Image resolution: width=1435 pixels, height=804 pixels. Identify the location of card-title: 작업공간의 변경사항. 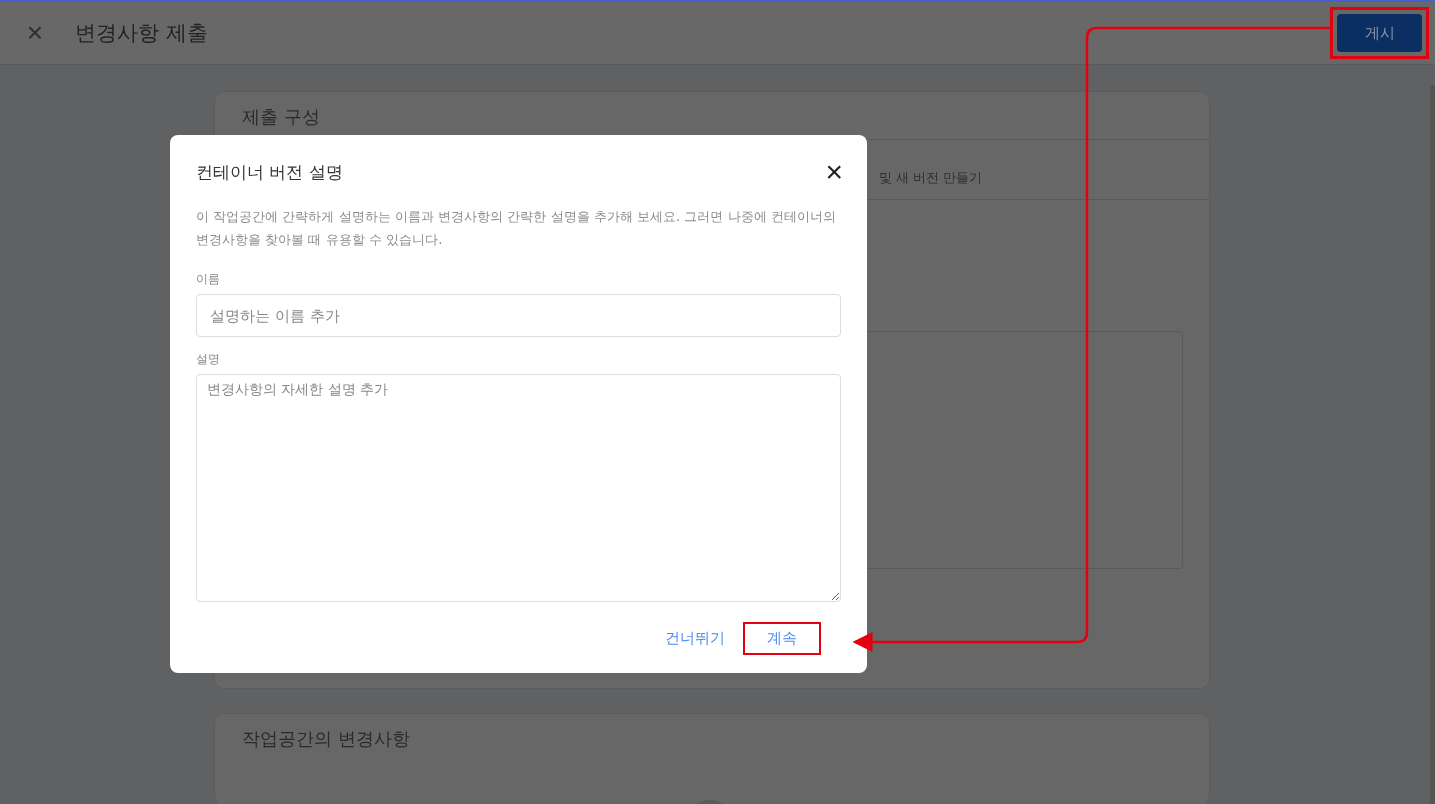
(326, 739).